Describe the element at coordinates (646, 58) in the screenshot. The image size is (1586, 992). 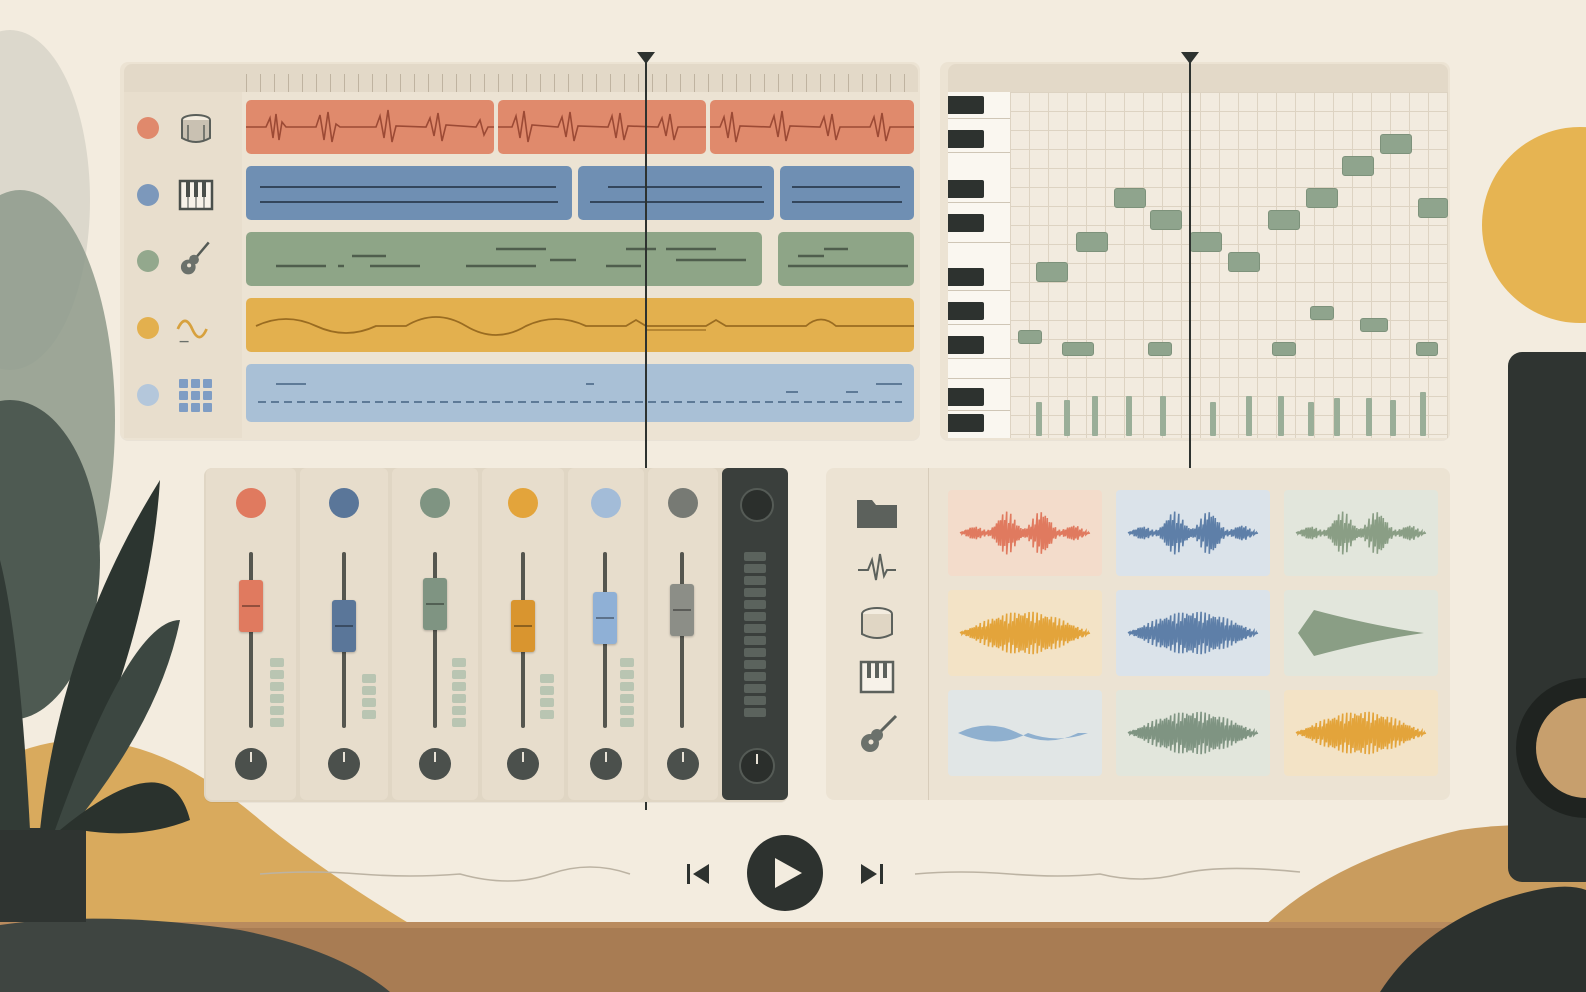
I see `playhead-marker` at that location.